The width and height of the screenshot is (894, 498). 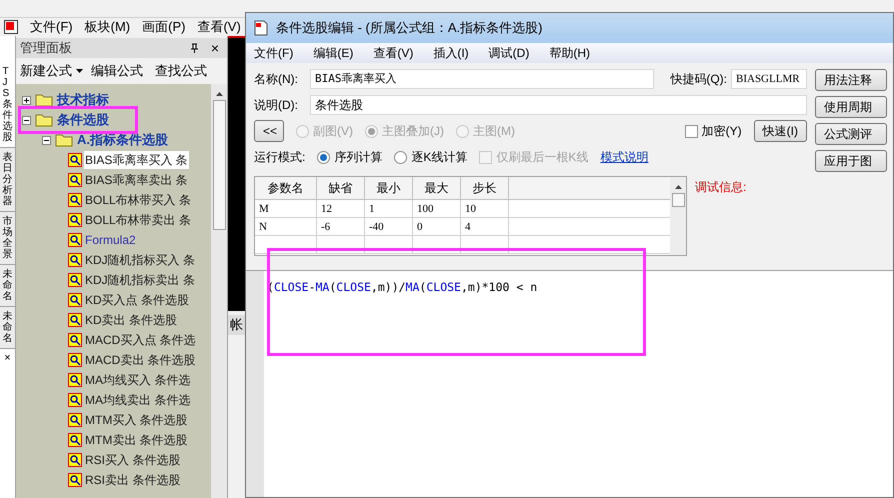 I want to click on tree-folder: 技术指标, so click(x=83, y=100).